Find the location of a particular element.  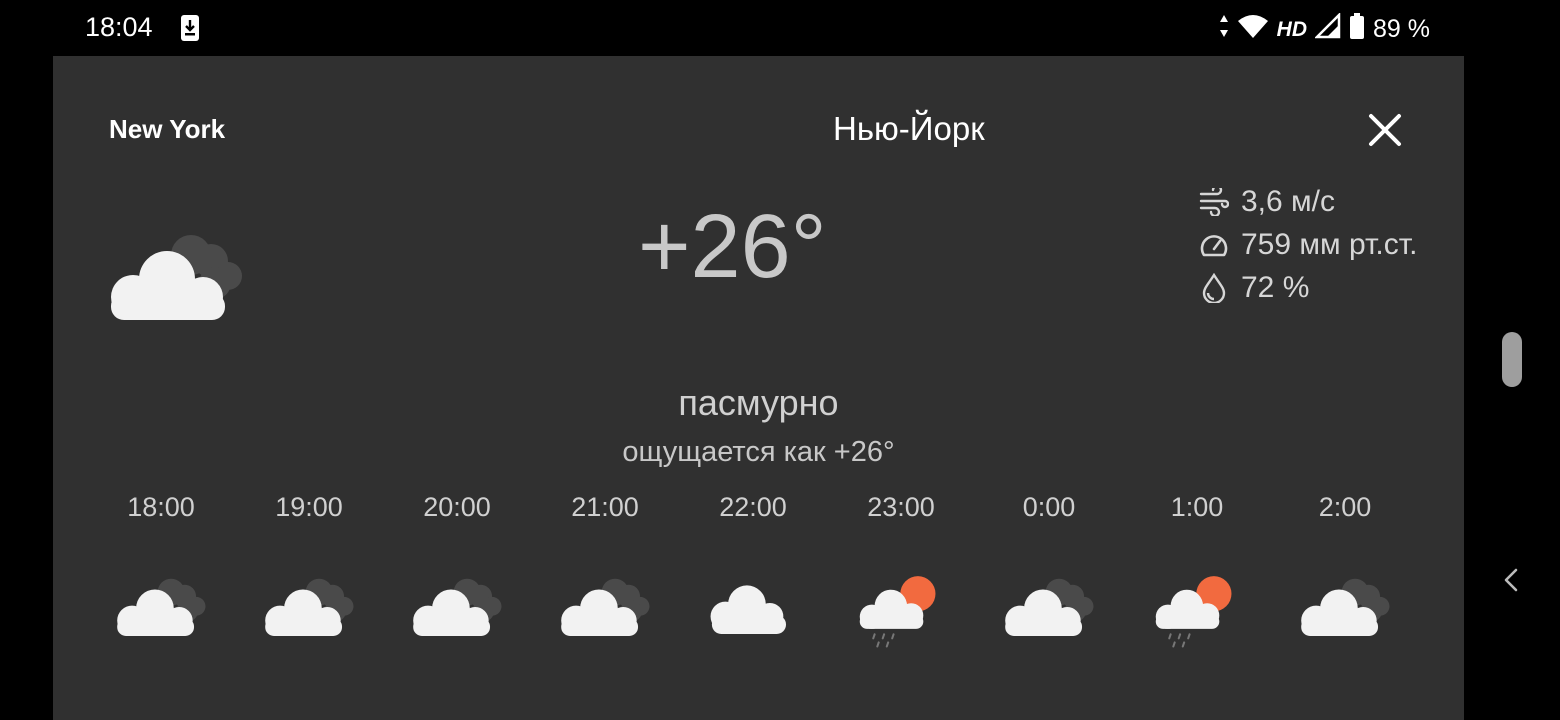

status-bar: 18:04 4 HD 89 % is located at coordinates (780, 28).